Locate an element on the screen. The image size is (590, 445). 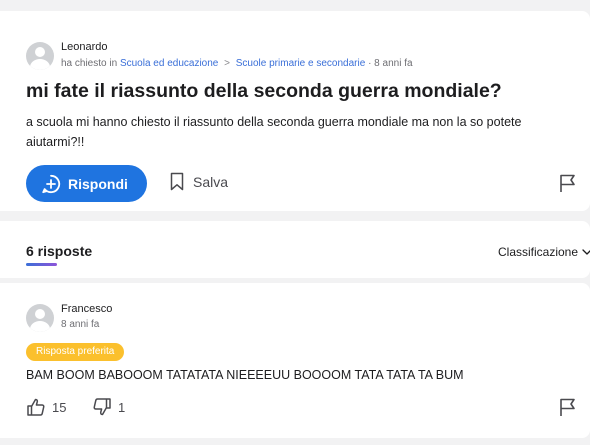
thumbs-up-icon is located at coordinates (36, 407).